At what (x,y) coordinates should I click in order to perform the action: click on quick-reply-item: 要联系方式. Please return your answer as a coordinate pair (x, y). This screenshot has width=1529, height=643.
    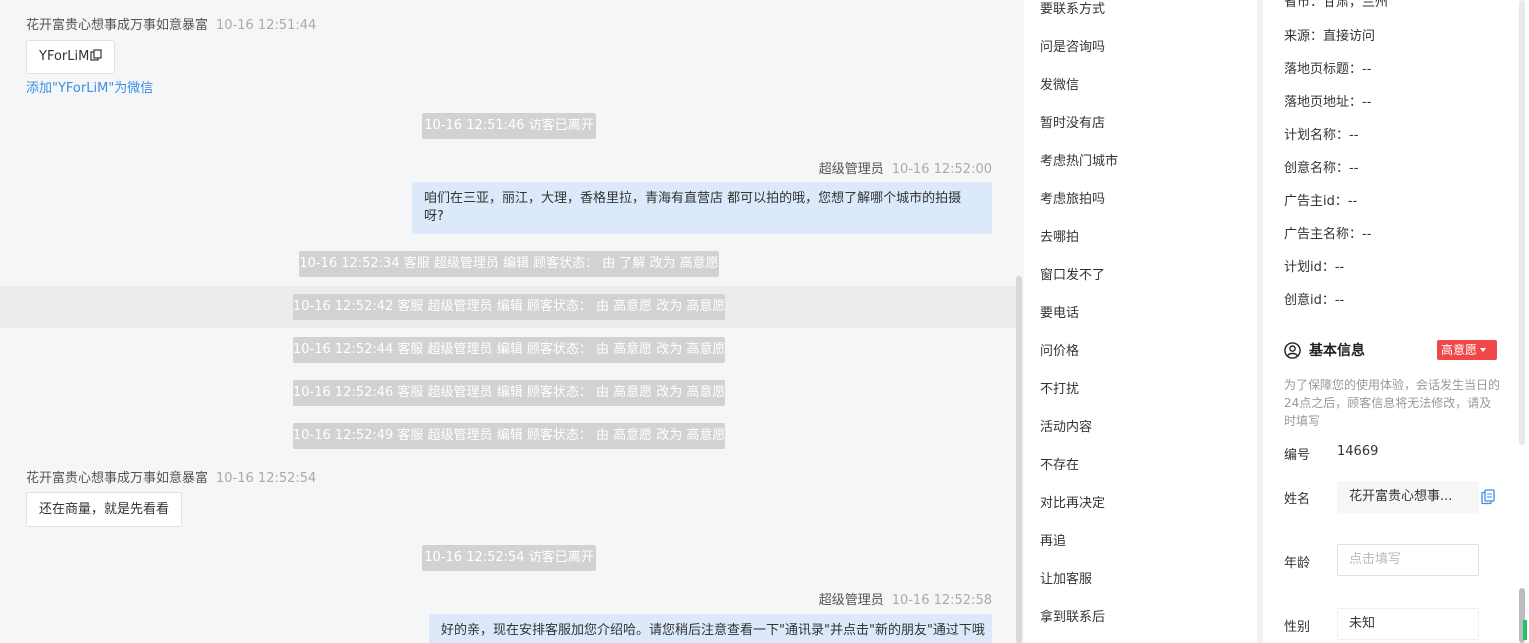
    Looking at the image, I should click on (1072, 8).